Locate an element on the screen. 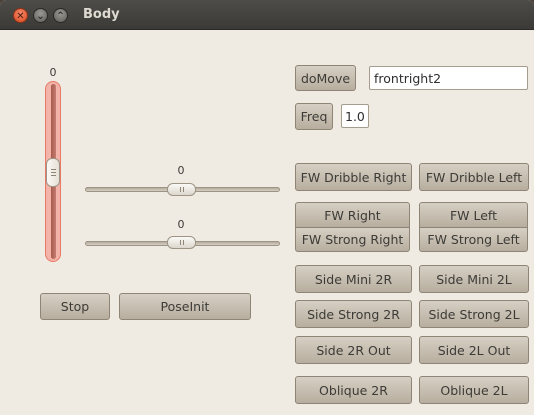  vertical-slider-value: 0 is located at coordinates (53, 72).